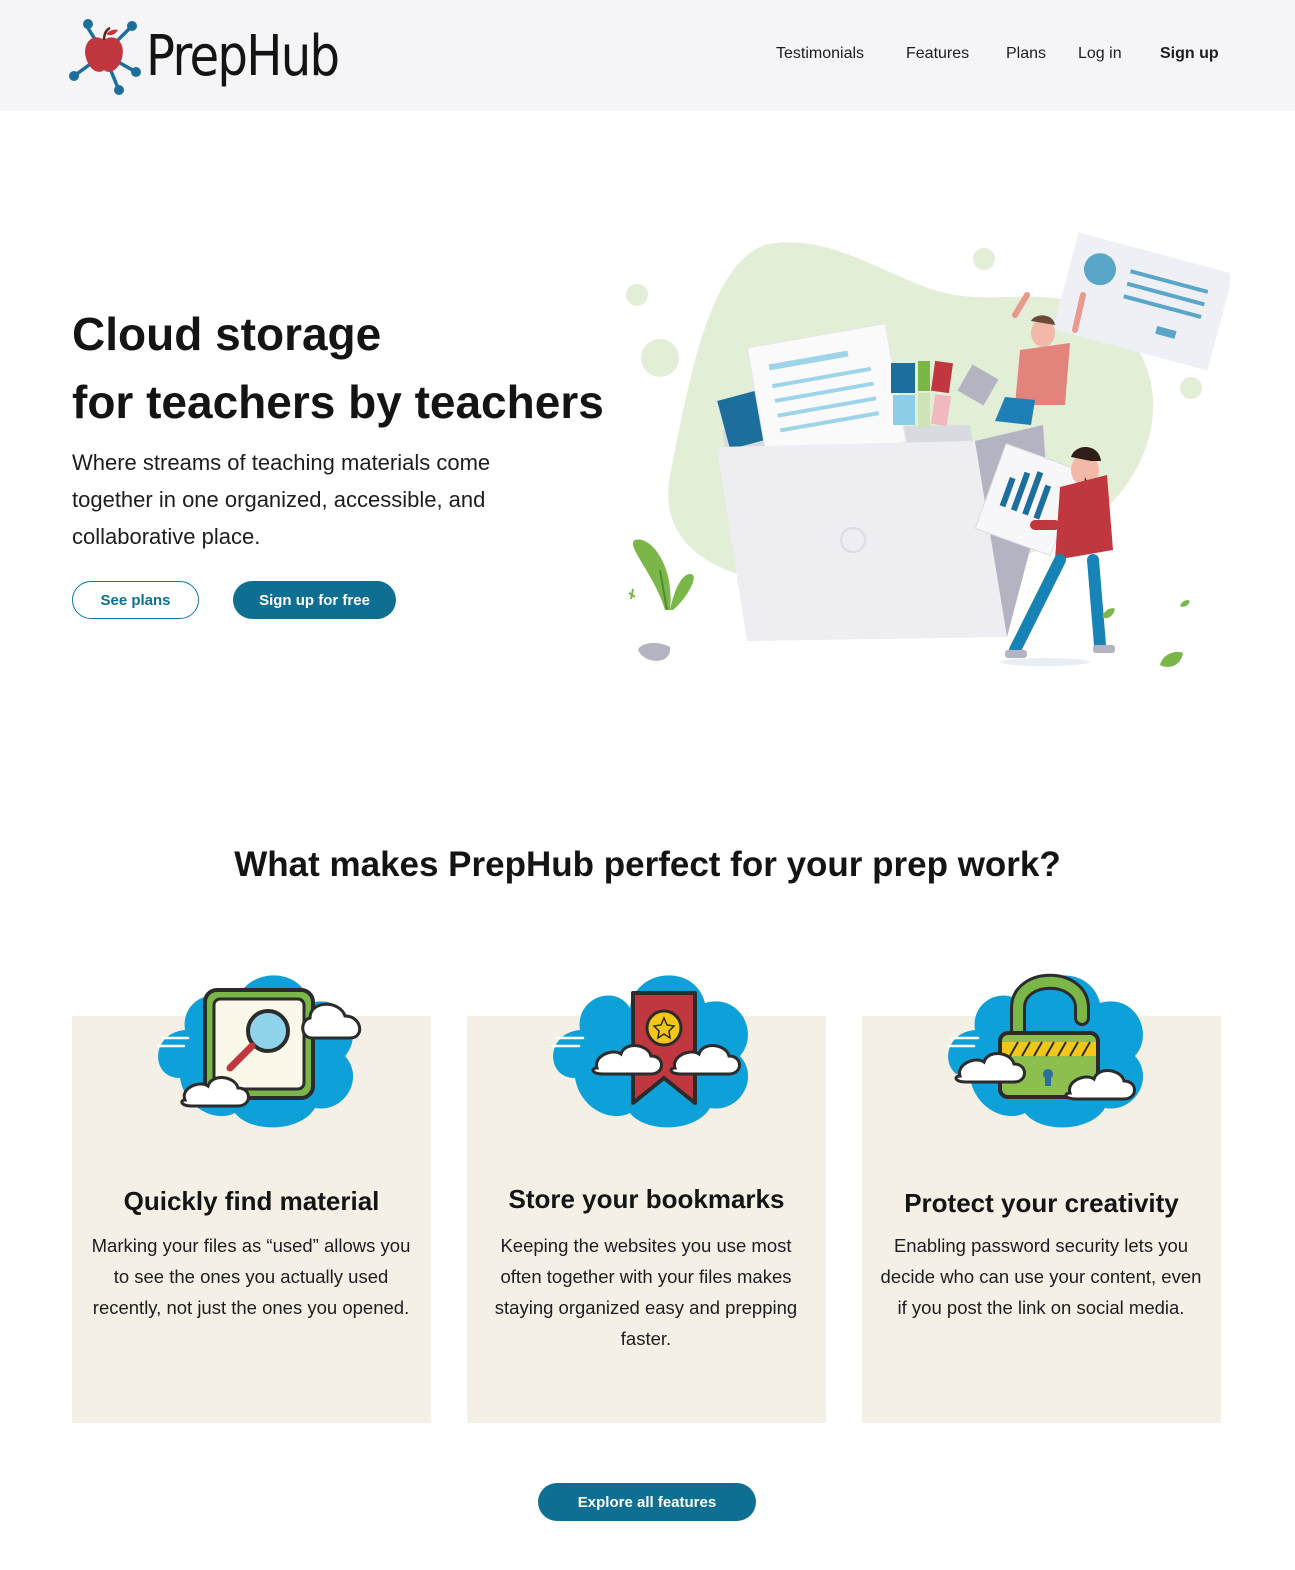 This screenshot has width=1295, height=1570. I want to click on nav-testimonials: Testimonials, so click(820, 54).